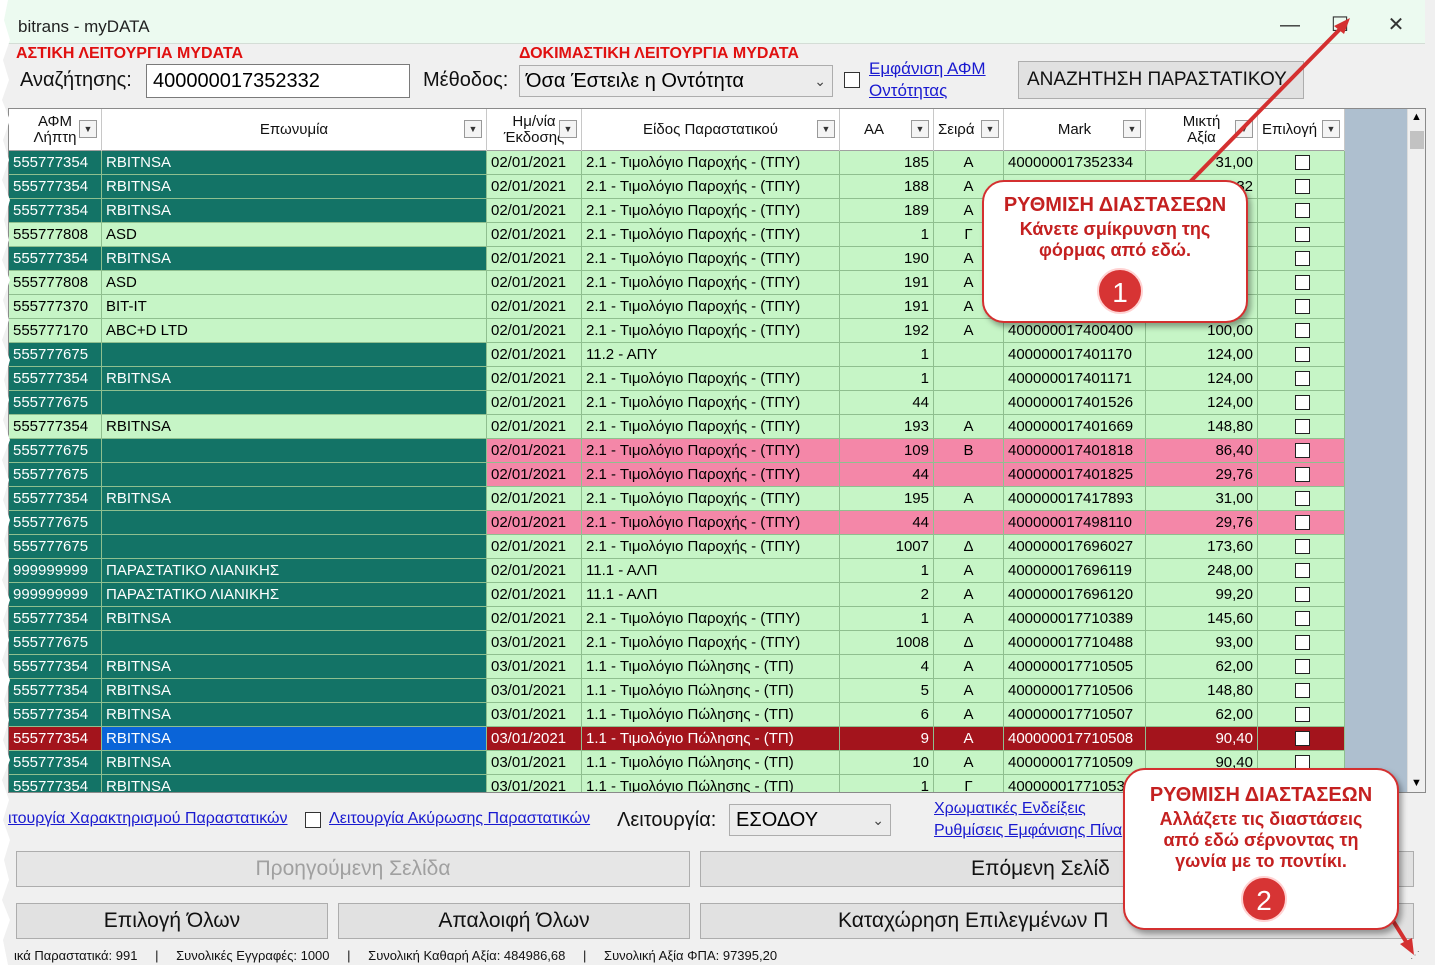  What do you see at coordinates (1407, 946) in the screenshot?
I see `callout-2-arrowhead` at bounding box center [1407, 946].